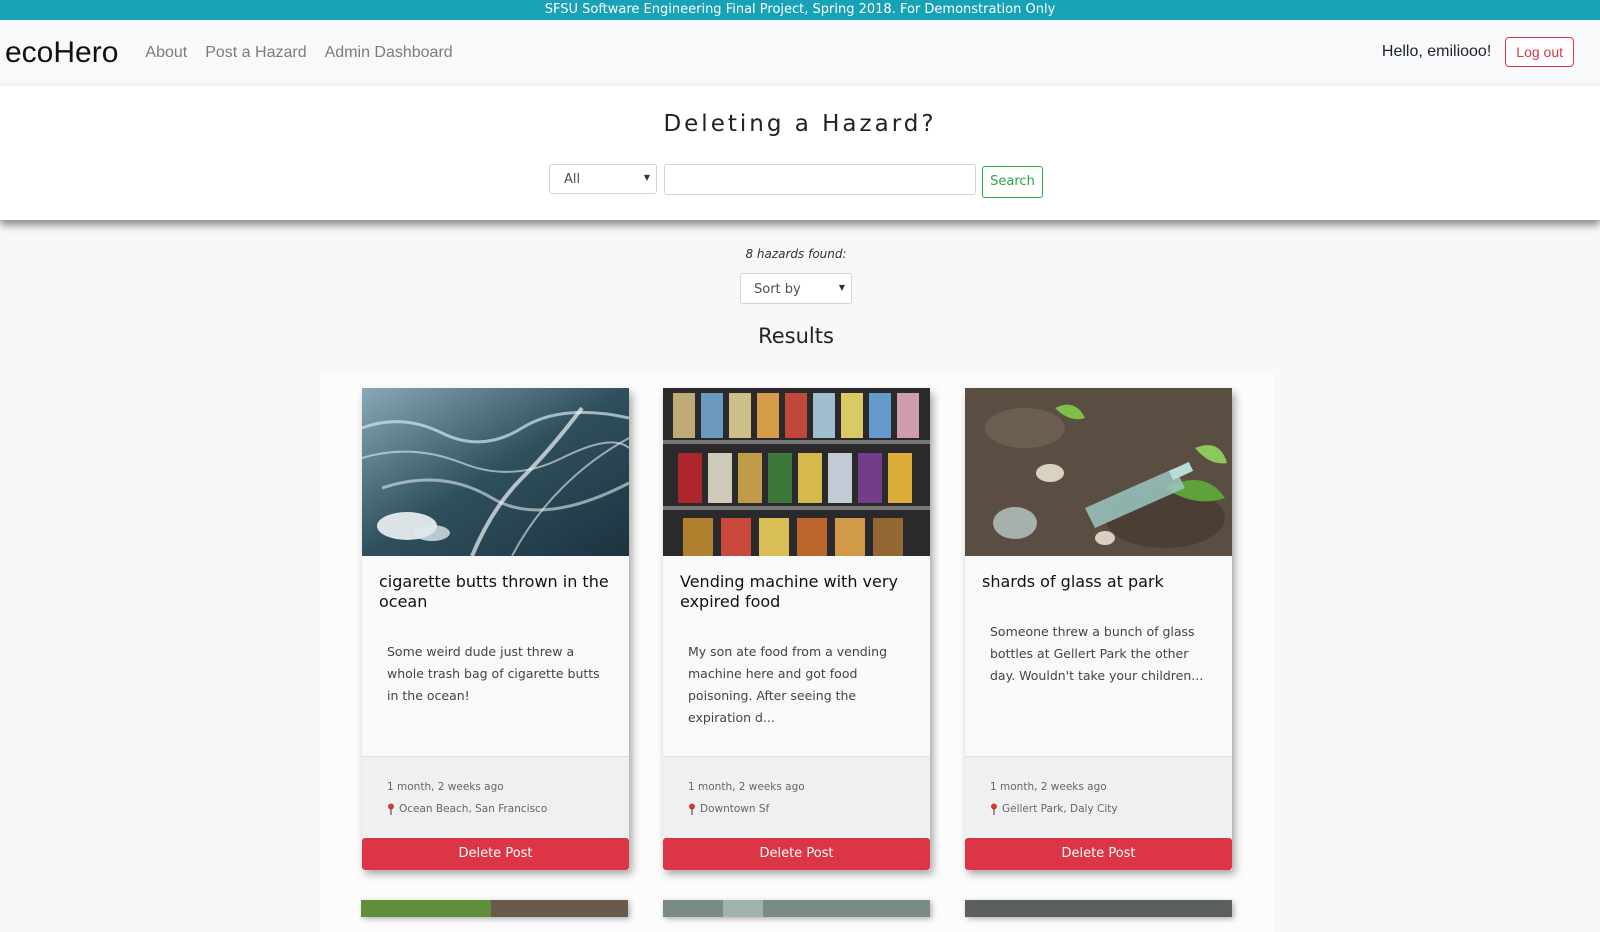  I want to click on page-title: Deleting a Hazard?, so click(800, 124).